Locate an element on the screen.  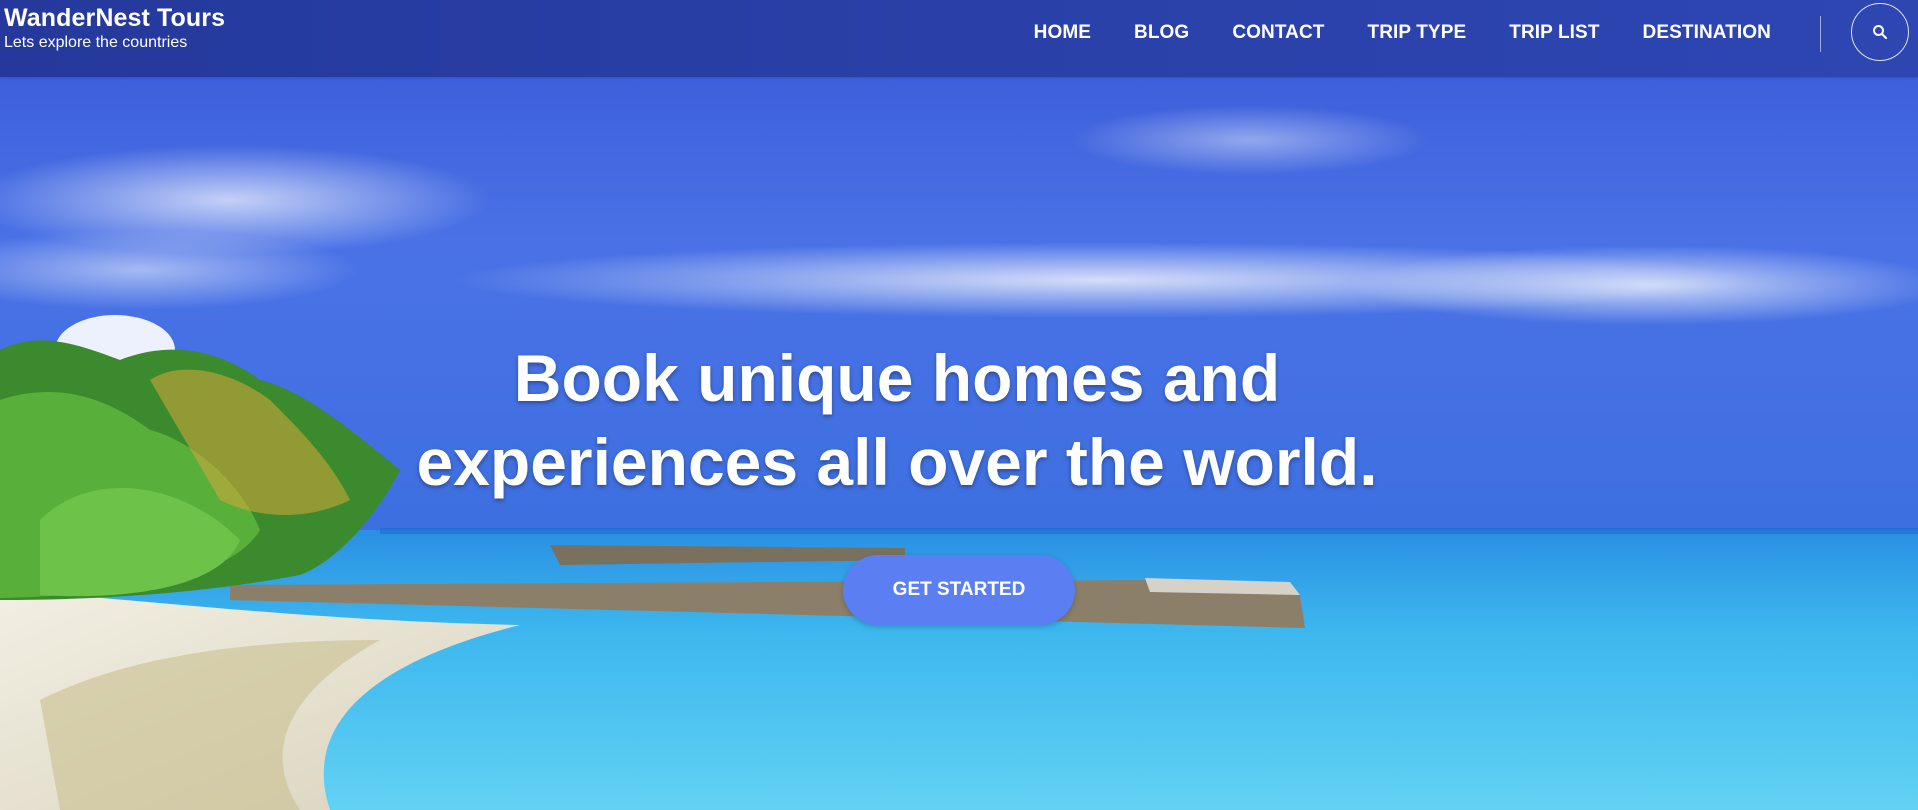
nav-item-trip-list: TRIP LIST is located at coordinates (1554, 33).